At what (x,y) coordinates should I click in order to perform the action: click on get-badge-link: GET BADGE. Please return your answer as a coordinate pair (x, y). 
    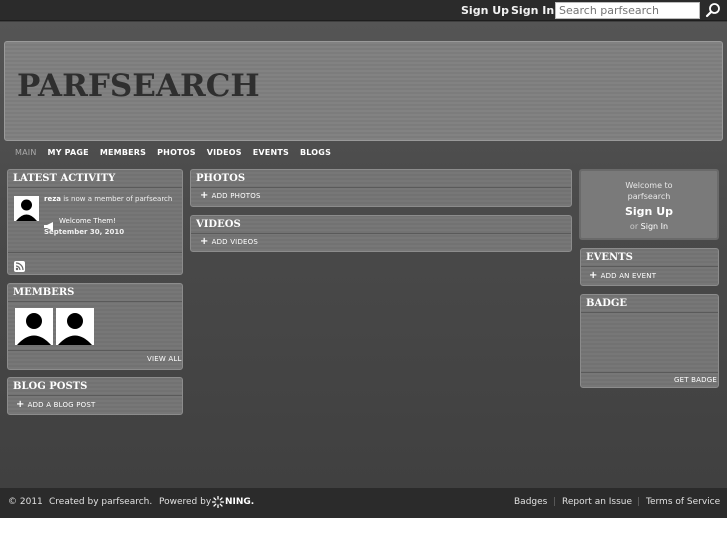
    Looking at the image, I should click on (695, 380).